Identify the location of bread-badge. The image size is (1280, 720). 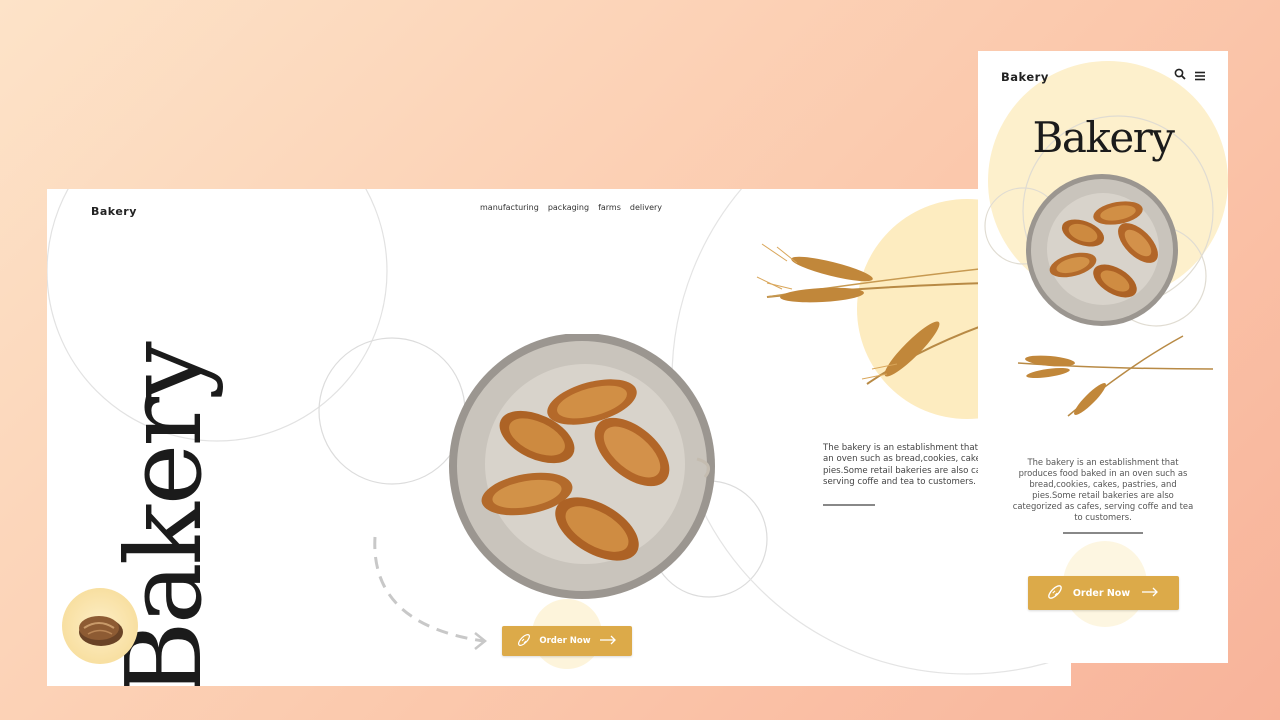
(100, 626).